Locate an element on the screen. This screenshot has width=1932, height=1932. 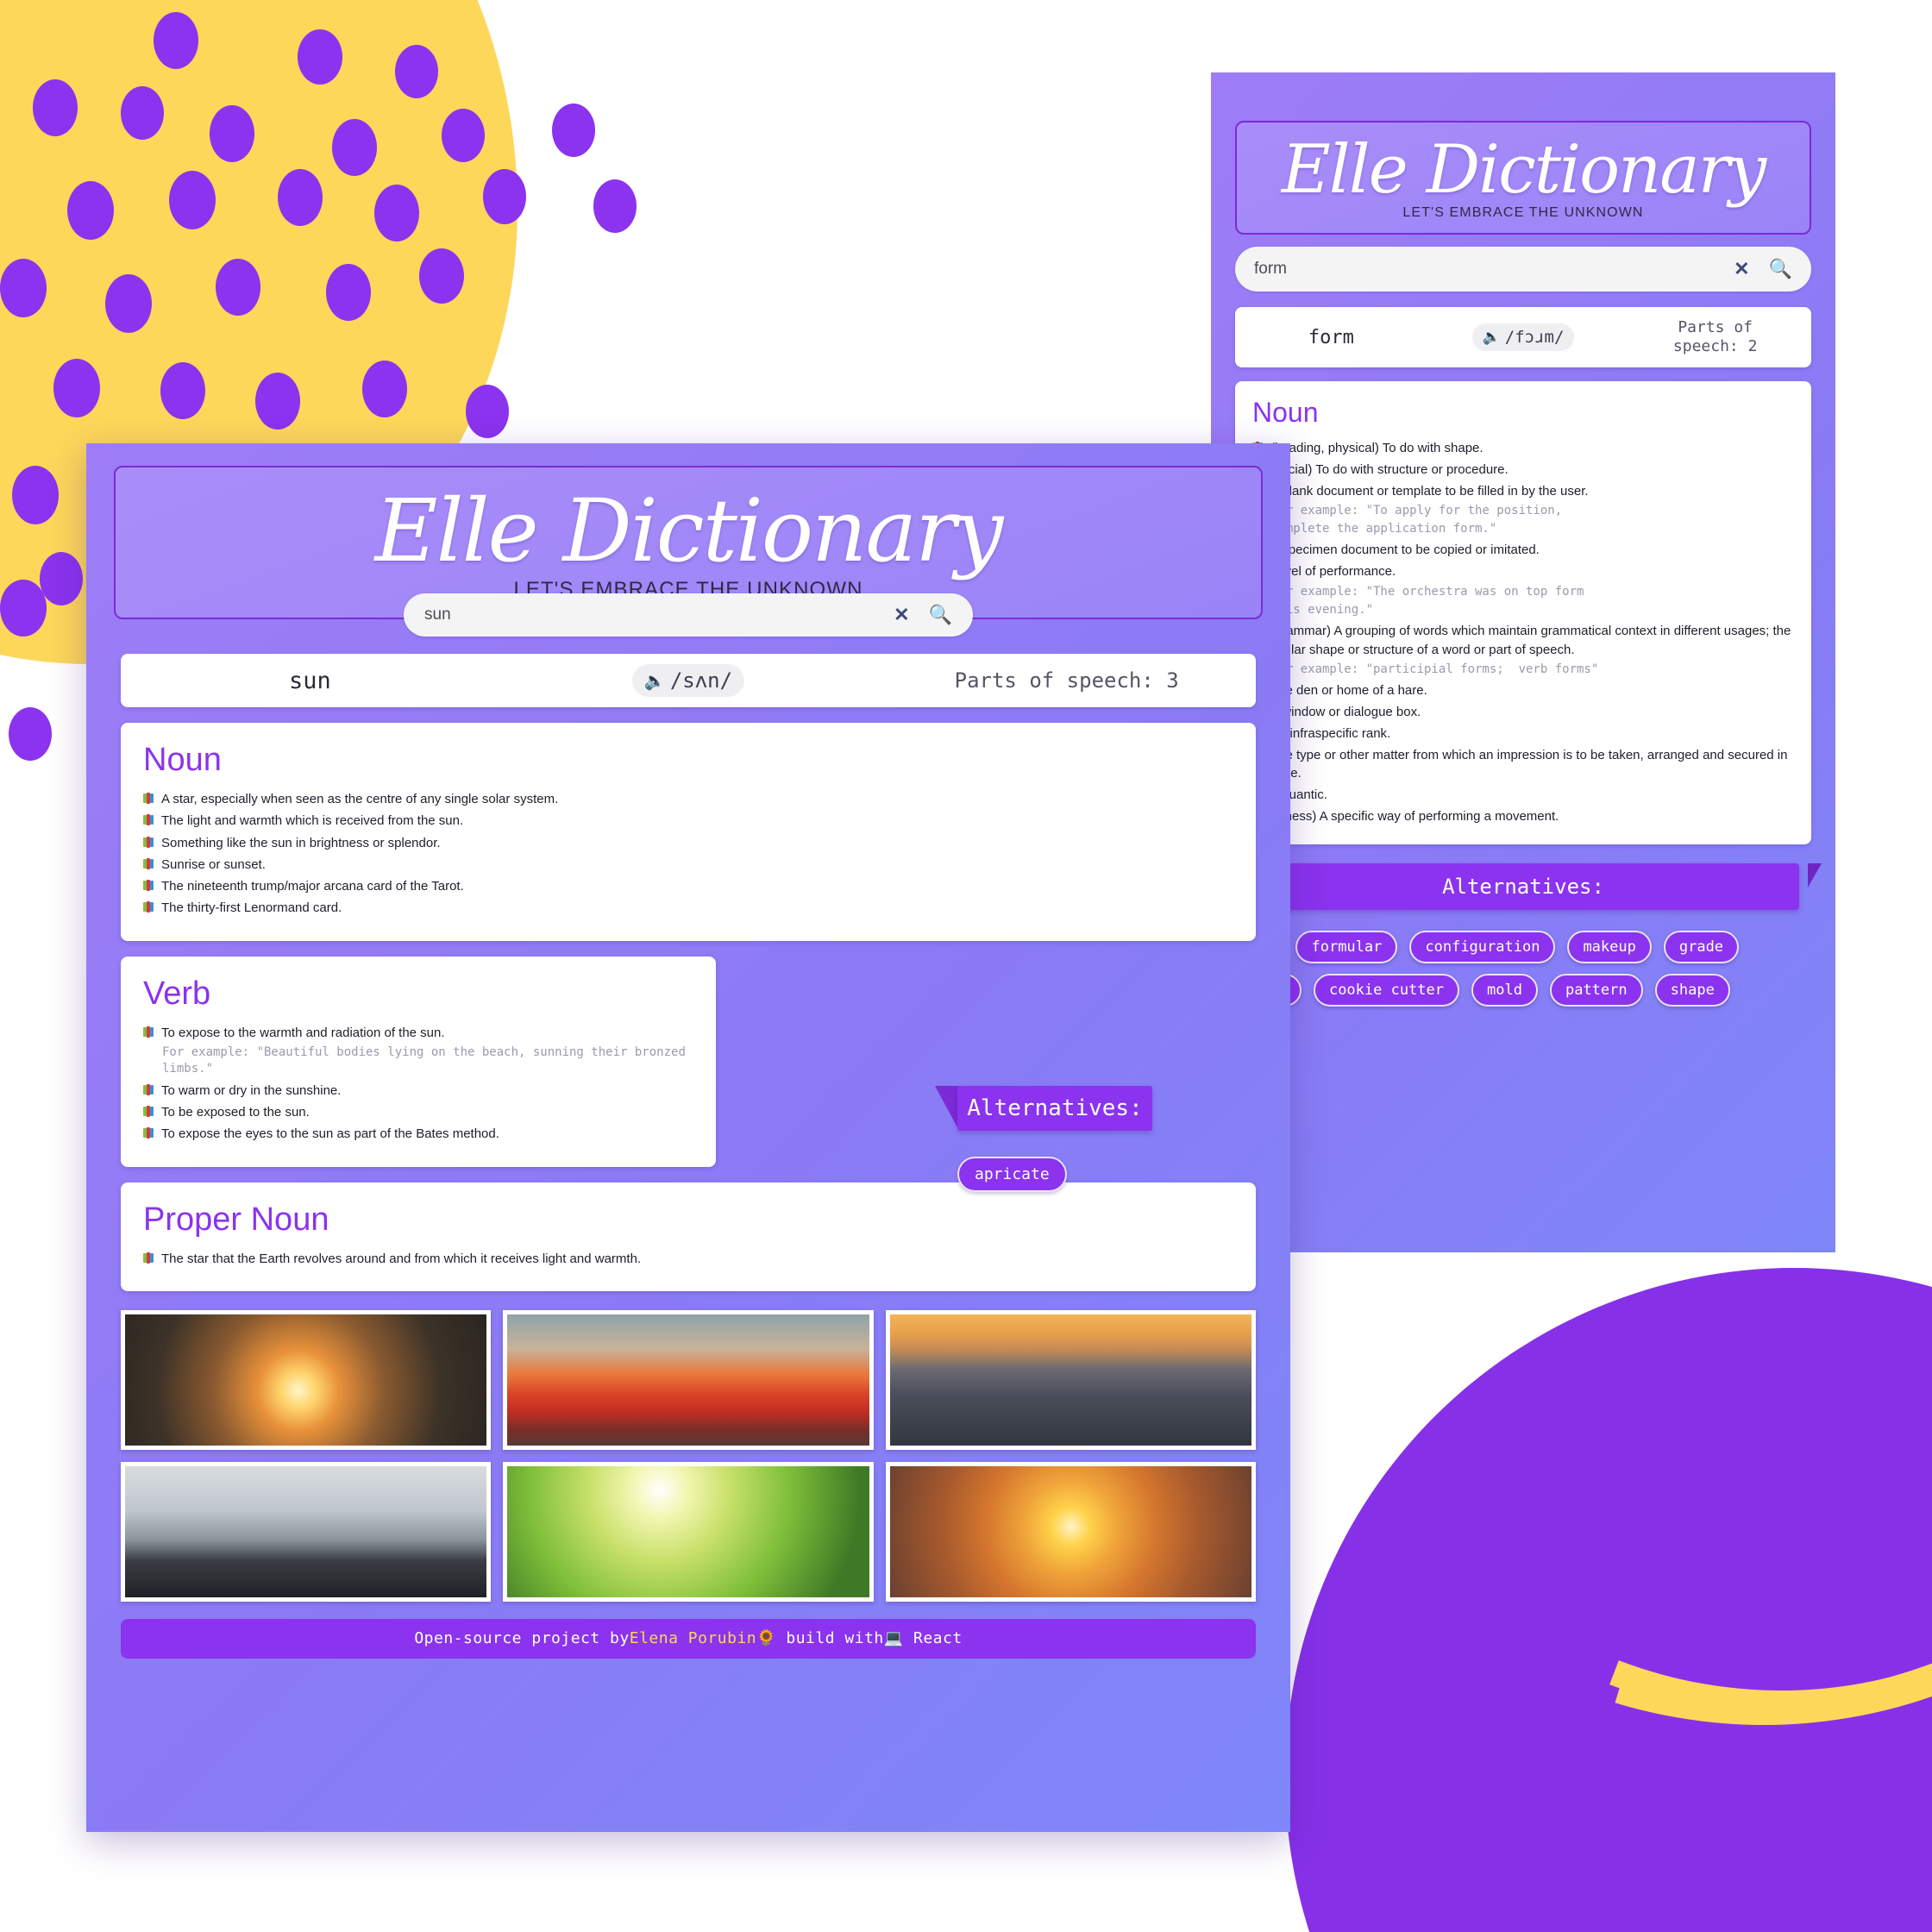
alternatives-label-main: Alternatives: is located at coordinates (1055, 1109).